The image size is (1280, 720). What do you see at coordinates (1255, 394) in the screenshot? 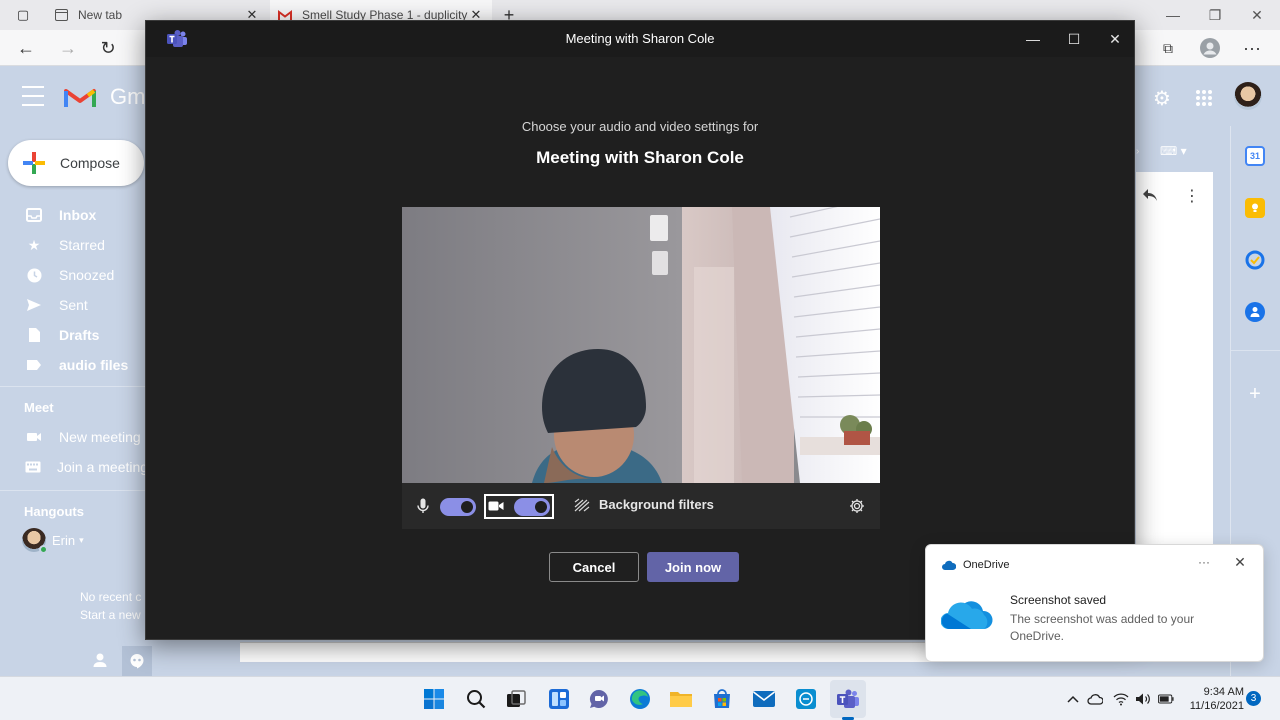
I see `add-addon-icon: +` at bounding box center [1255, 394].